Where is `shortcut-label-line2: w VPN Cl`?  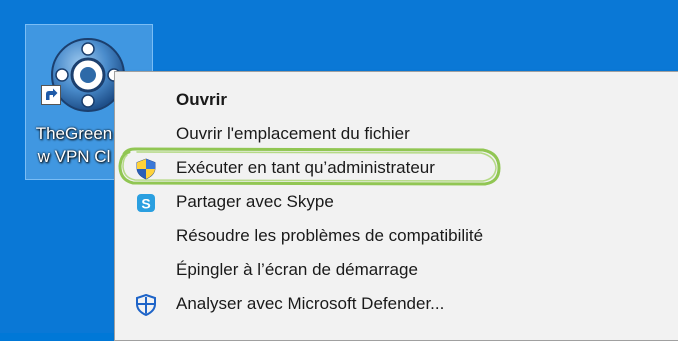
shortcut-label-line2: w VPN Cl is located at coordinates (74, 156).